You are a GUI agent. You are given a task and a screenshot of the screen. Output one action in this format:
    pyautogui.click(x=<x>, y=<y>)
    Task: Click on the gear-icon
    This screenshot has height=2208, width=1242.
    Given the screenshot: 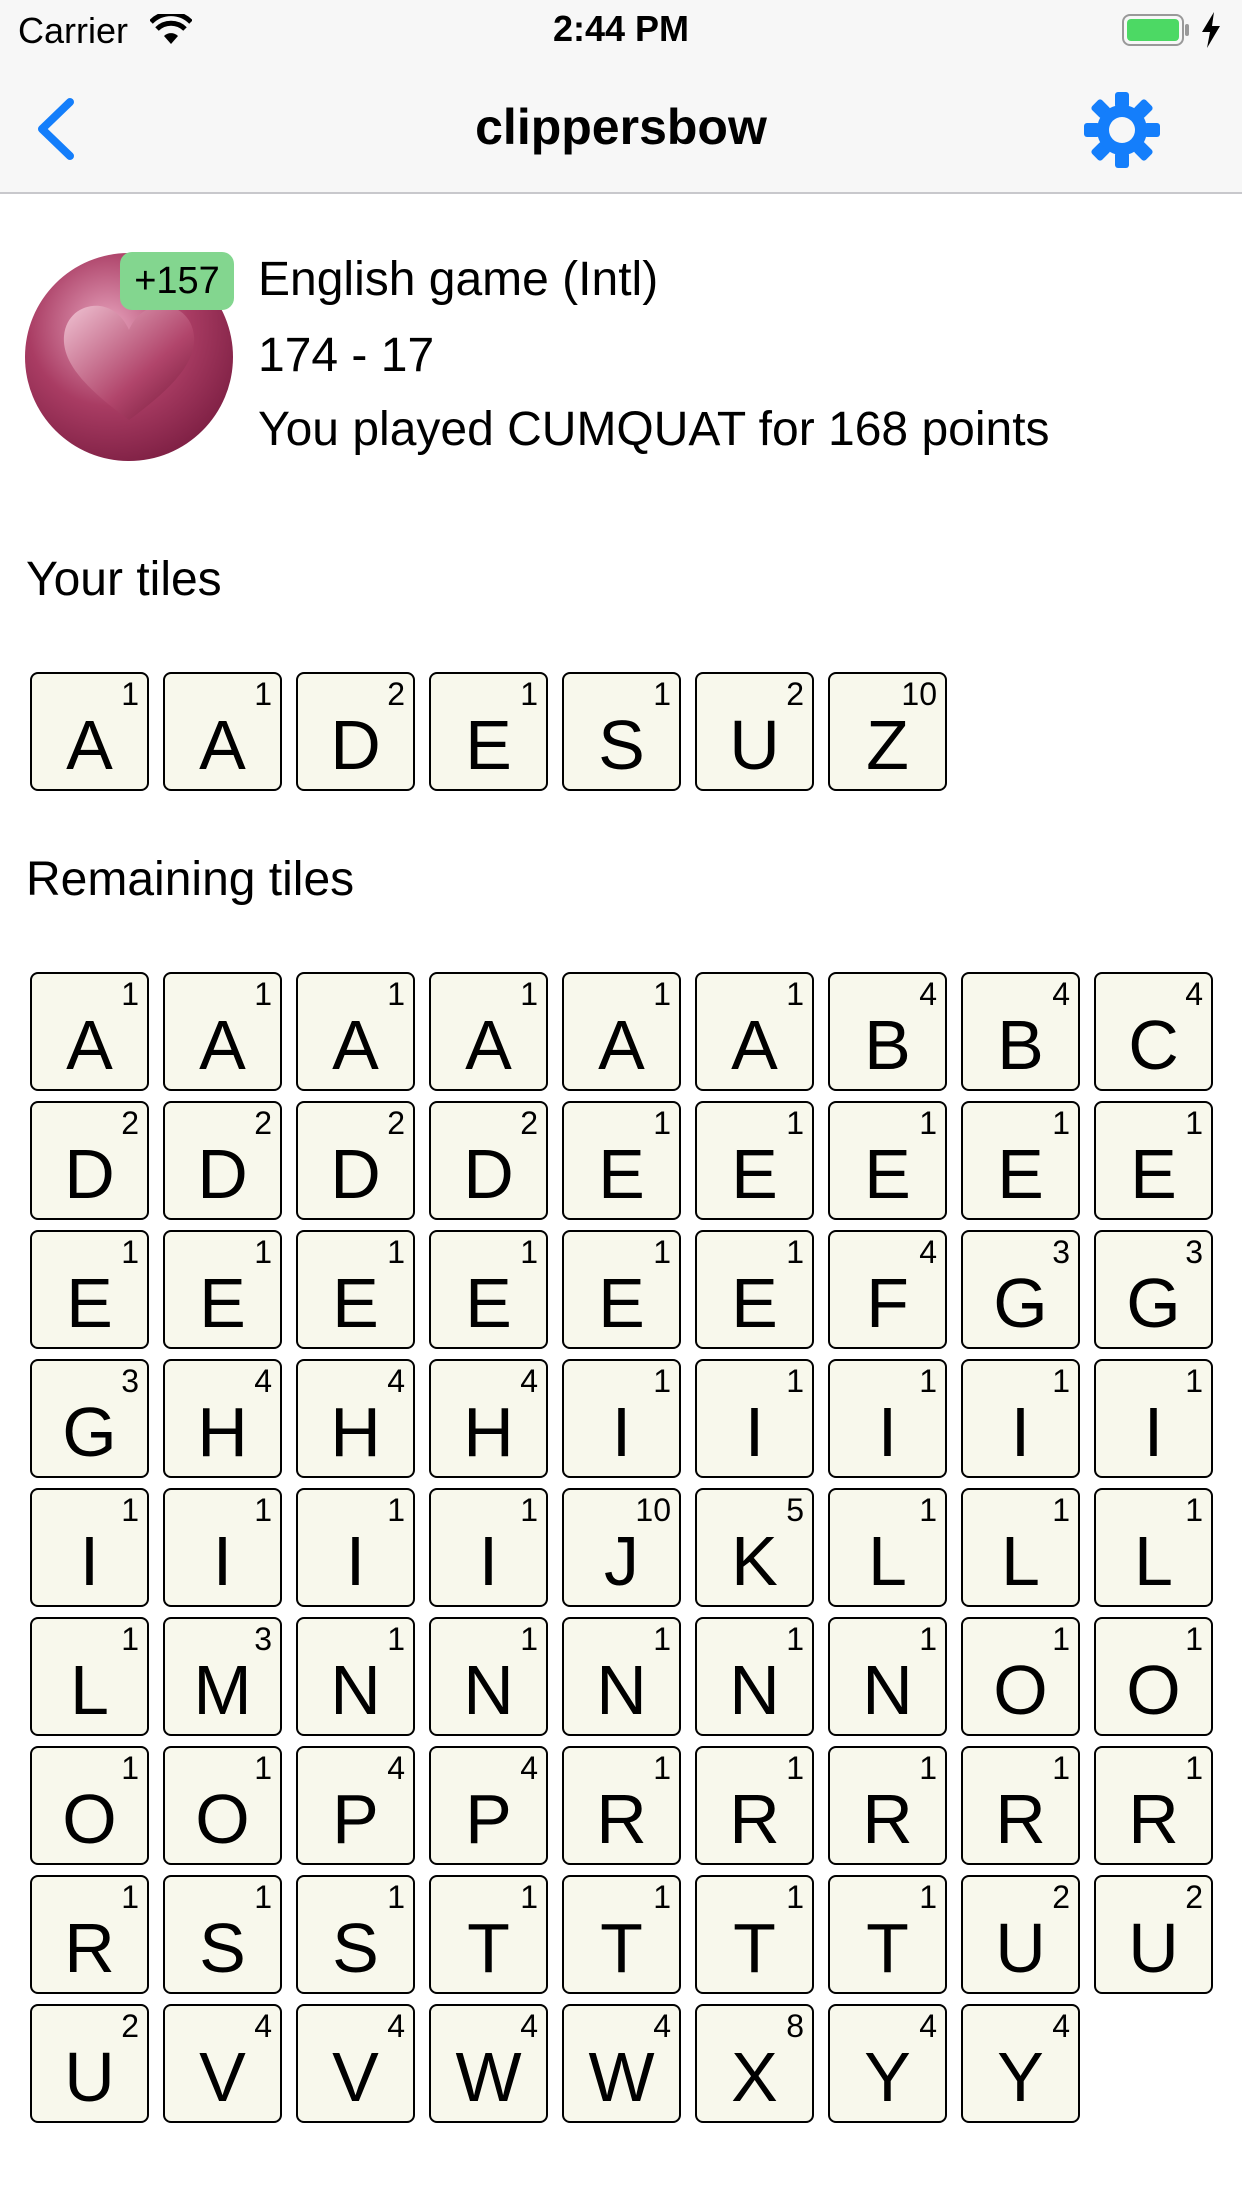 What is the action you would take?
    pyautogui.click(x=1122, y=130)
    